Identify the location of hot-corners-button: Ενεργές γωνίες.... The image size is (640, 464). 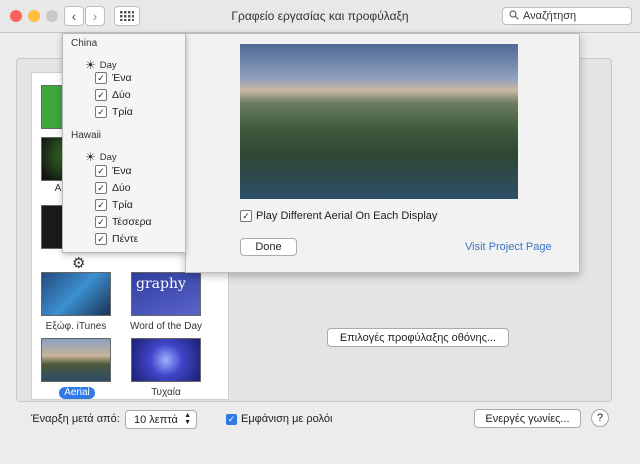
(527, 418).